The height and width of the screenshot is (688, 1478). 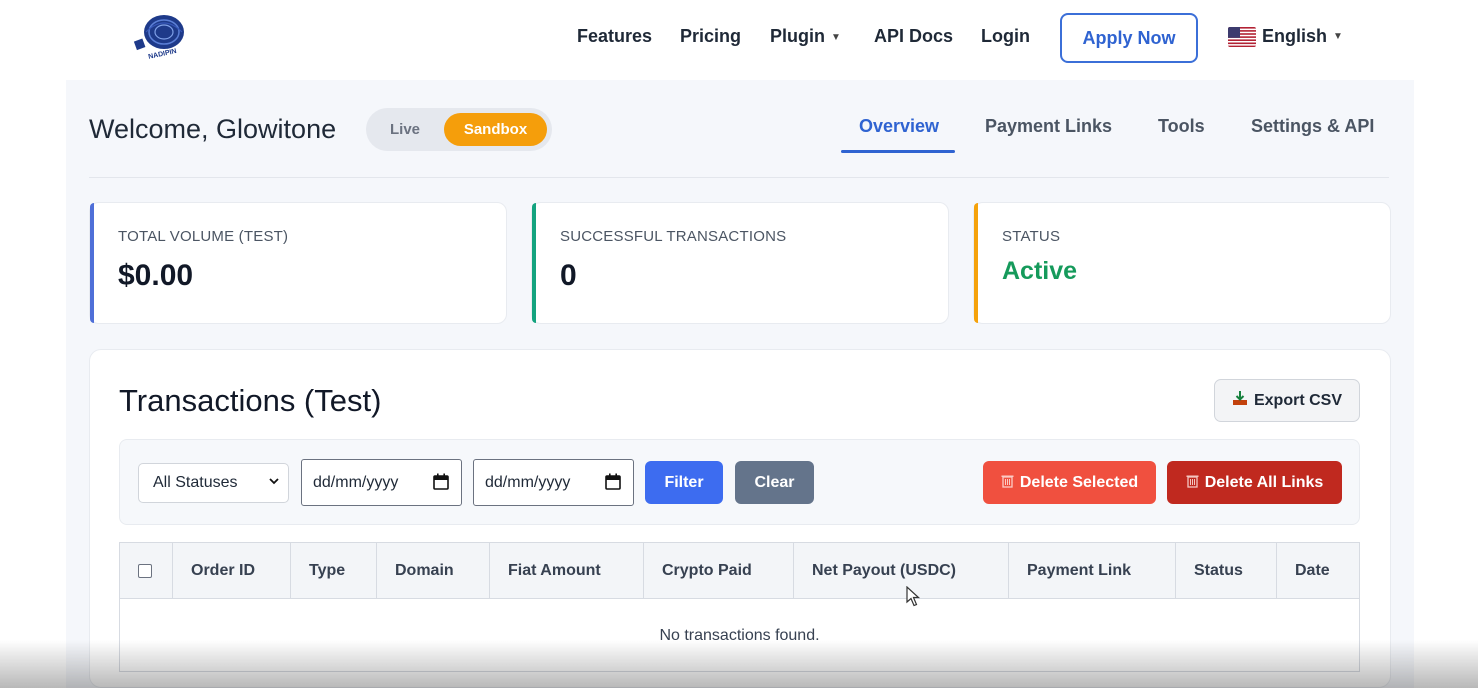 I want to click on tab-payment-links: Payment Links, so click(x=1048, y=126).